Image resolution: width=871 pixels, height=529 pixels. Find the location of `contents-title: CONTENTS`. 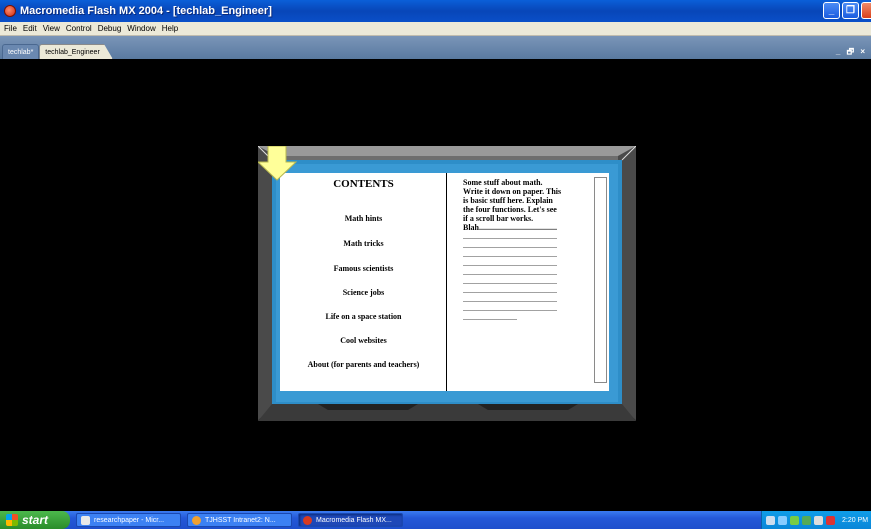

contents-title: CONTENTS is located at coordinates (363, 184).